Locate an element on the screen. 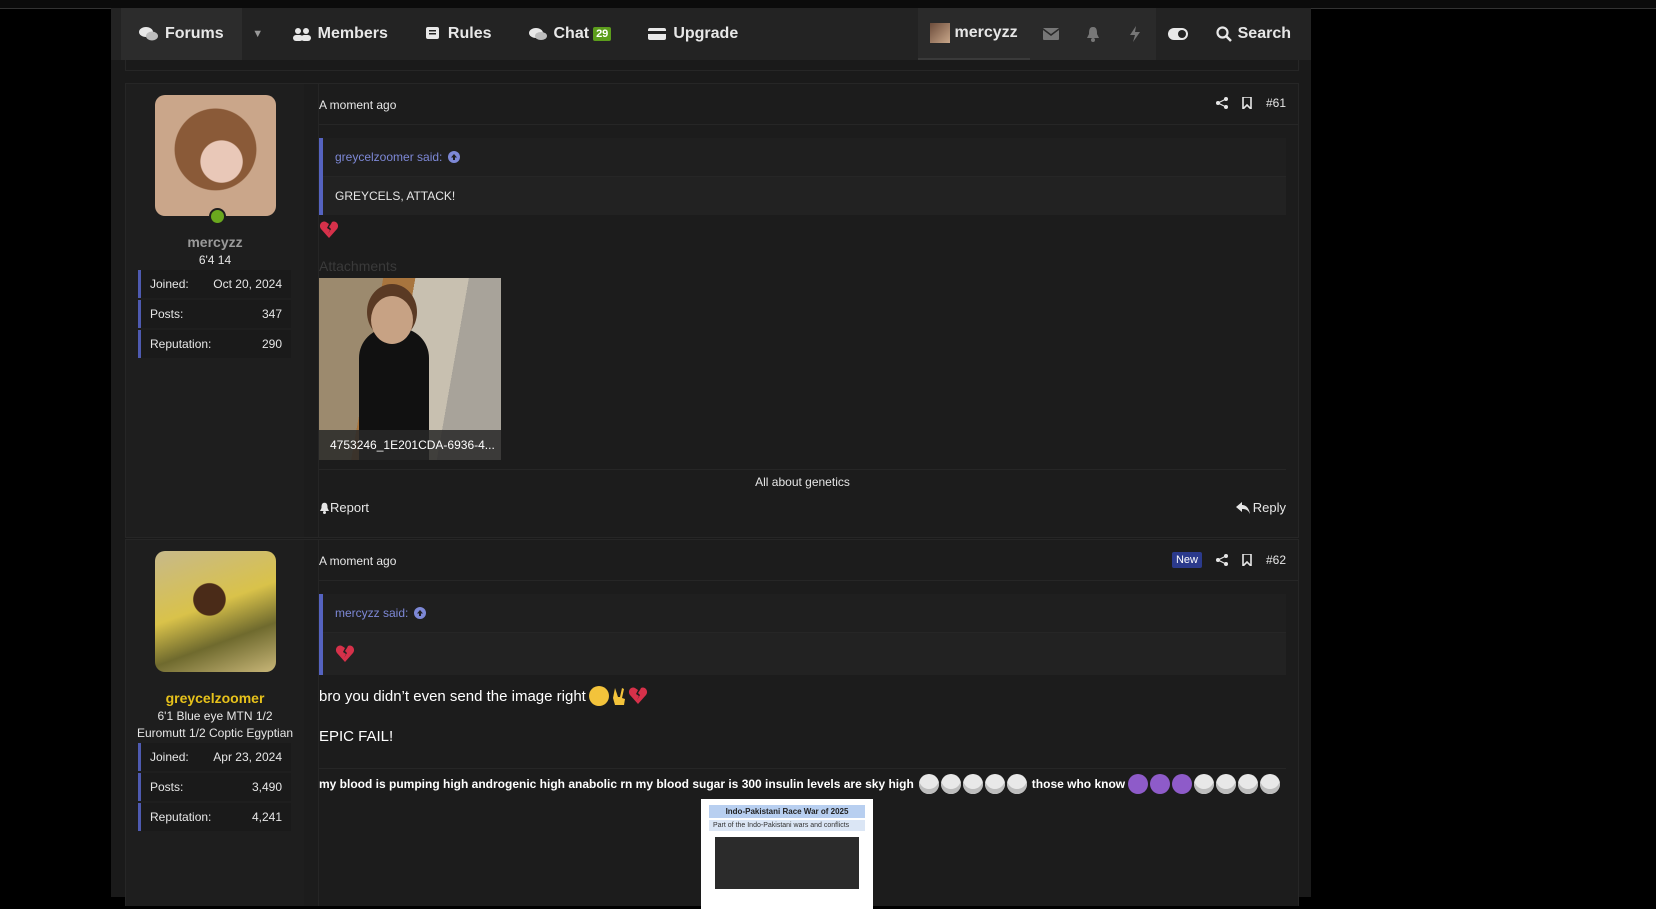  envelope-icon is located at coordinates (1050, 34).